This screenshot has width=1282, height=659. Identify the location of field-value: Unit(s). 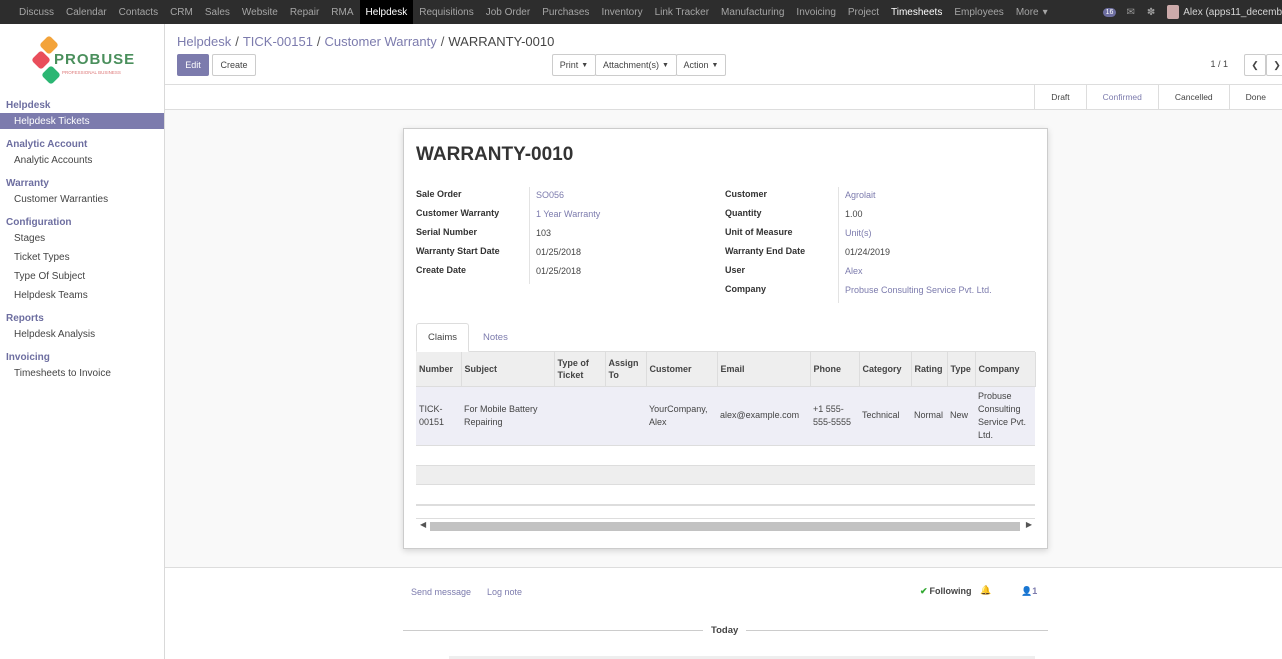
(858, 233).